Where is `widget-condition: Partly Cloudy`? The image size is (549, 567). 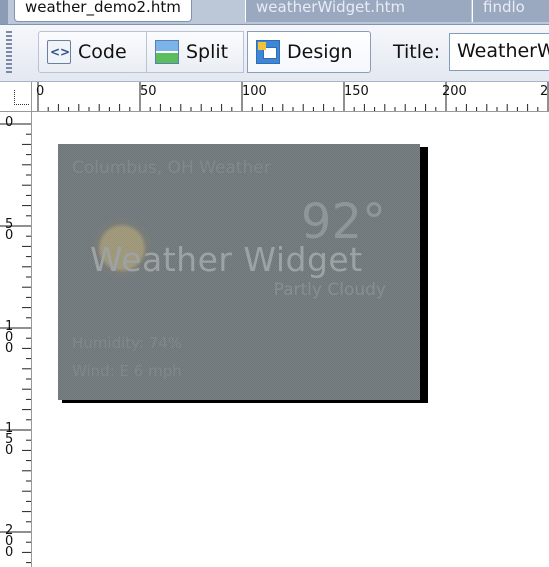
widget-condition: Partly Cloudy is located at coordinates (329, 290).